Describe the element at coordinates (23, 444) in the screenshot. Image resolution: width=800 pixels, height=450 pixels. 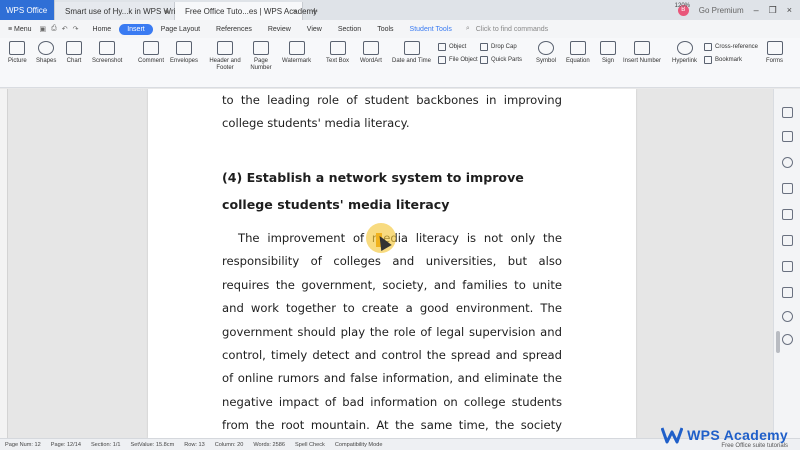
I see `status-page-num: Page Num: 12` at that location.